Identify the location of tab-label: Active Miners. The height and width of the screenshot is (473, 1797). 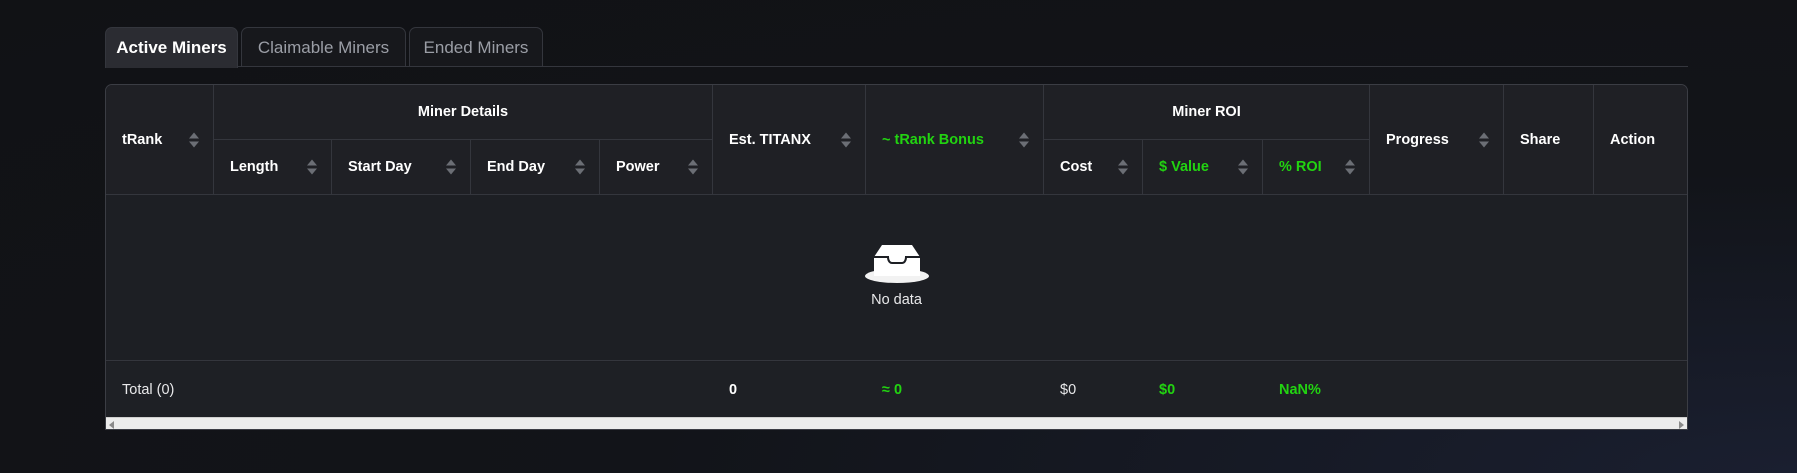
(171, 47).